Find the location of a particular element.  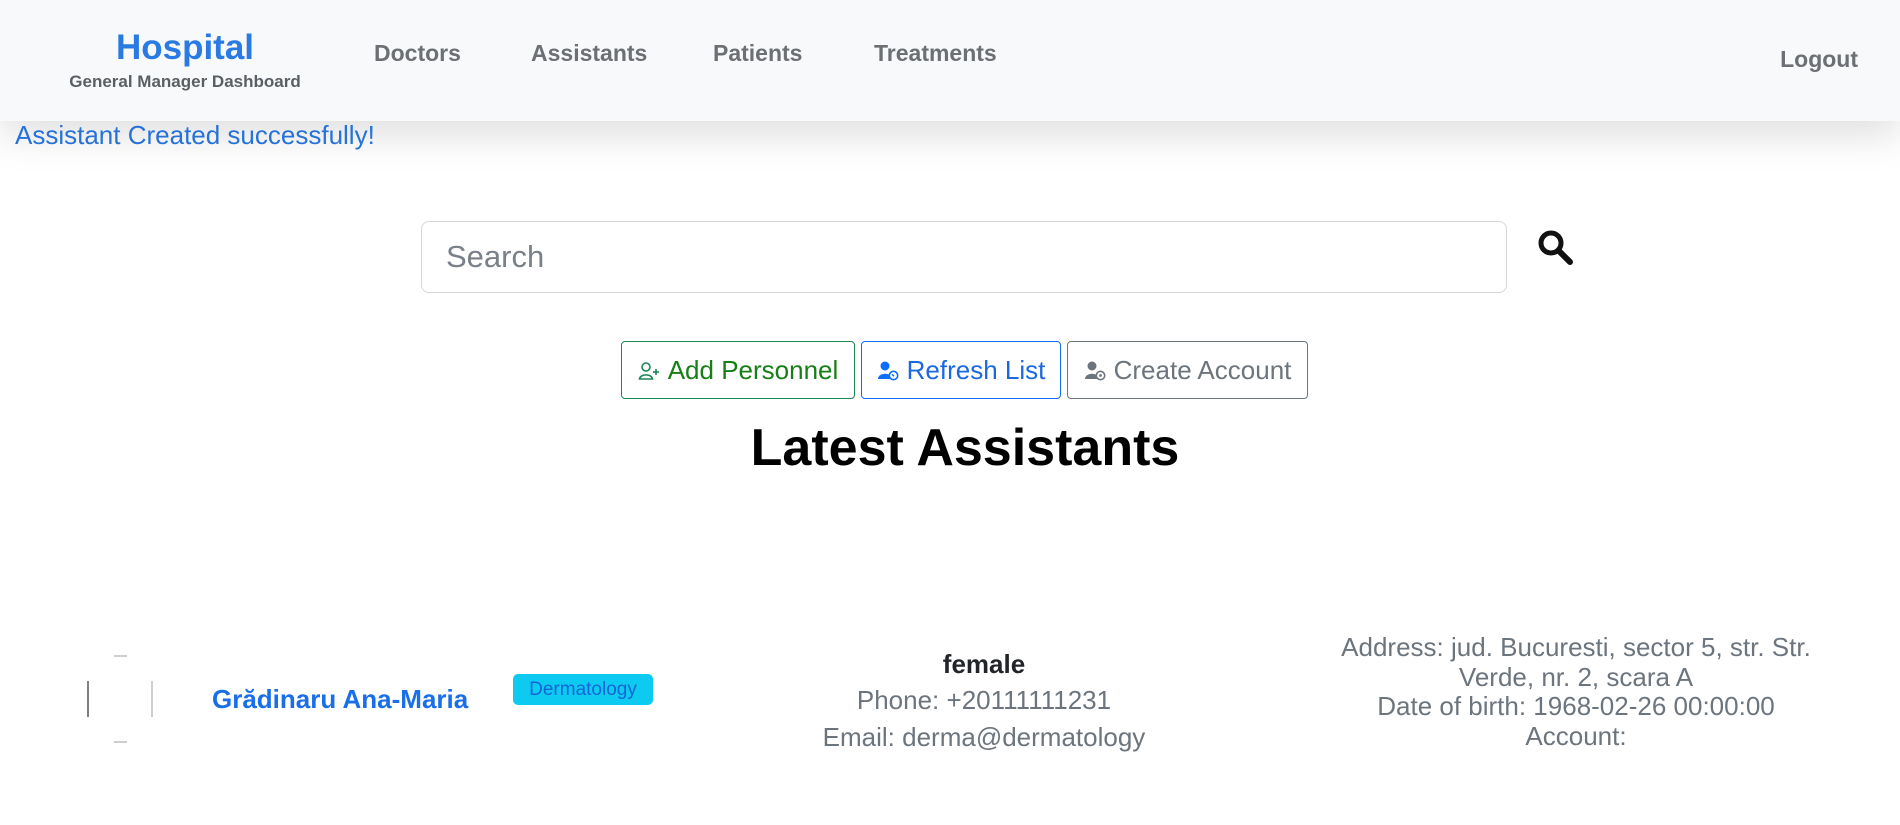

create-account-label: Create Account is located at coordinates (1202, 369).